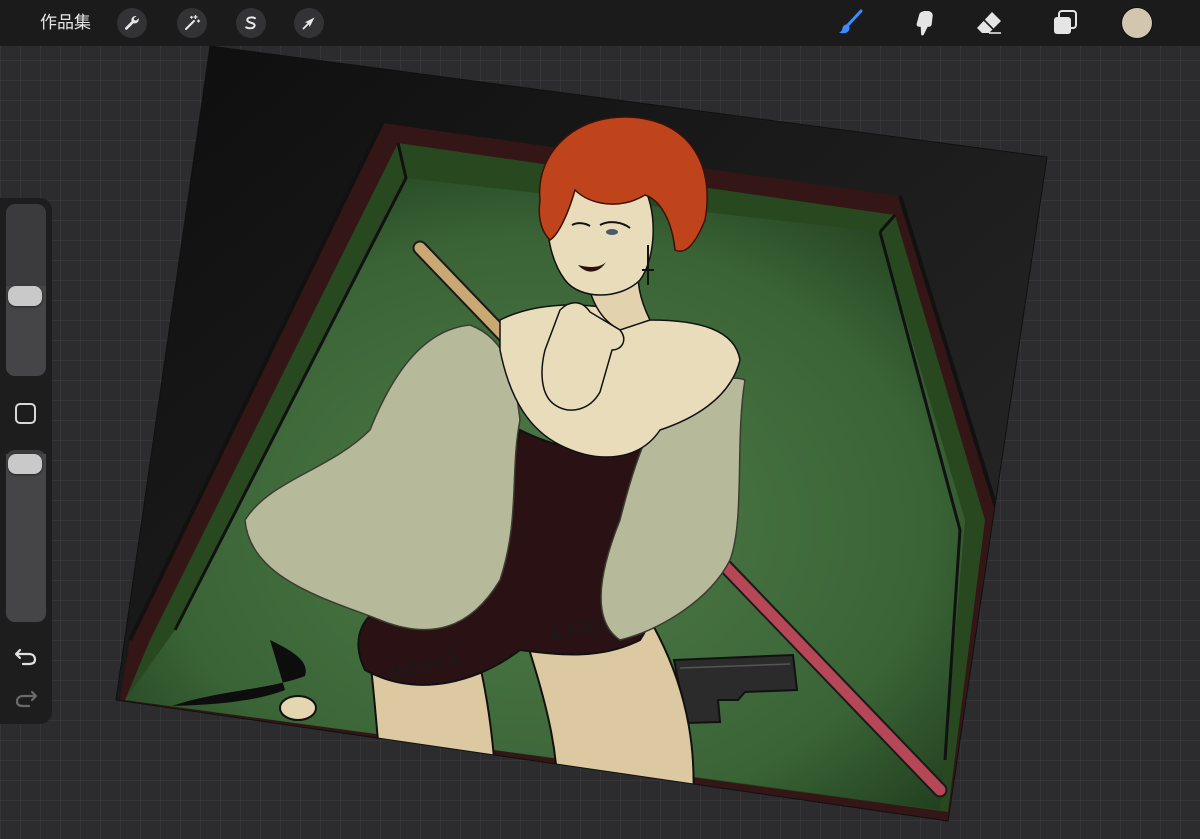 Image resolution: width=1200 pixels, height=839 pixels. I want to click on undo-button, so click(26, 656).